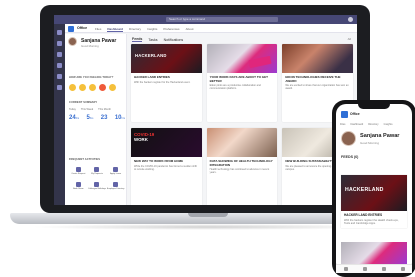 This screenshot has width=415, height=277. Describe the element at coordinates (166, 142) in the screenshot. I see `card-image: COVID-19 WORK` at that location.